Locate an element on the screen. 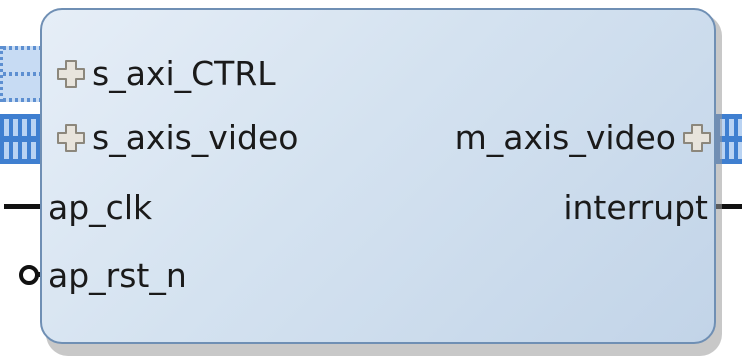 Image resolution: width=742 pixels, height=356 pixels. port-s-axis-video: s_axis_video is located at coordinates (177, 138).